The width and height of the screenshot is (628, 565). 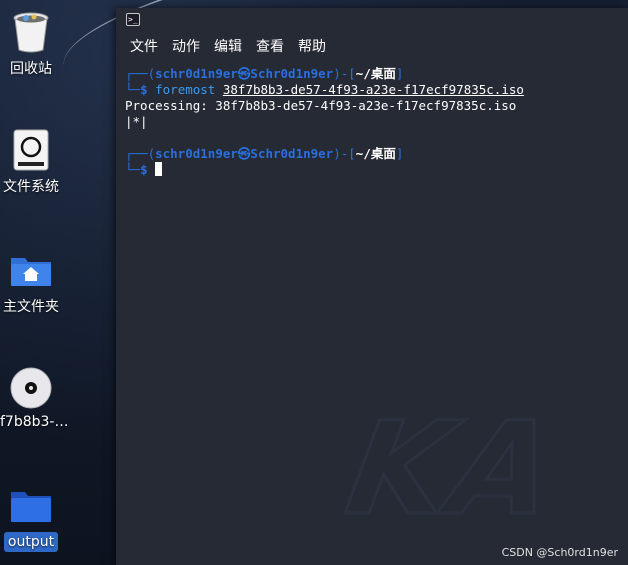 I want to click on desktop-icon-output: output, so click(x=31, y=518).